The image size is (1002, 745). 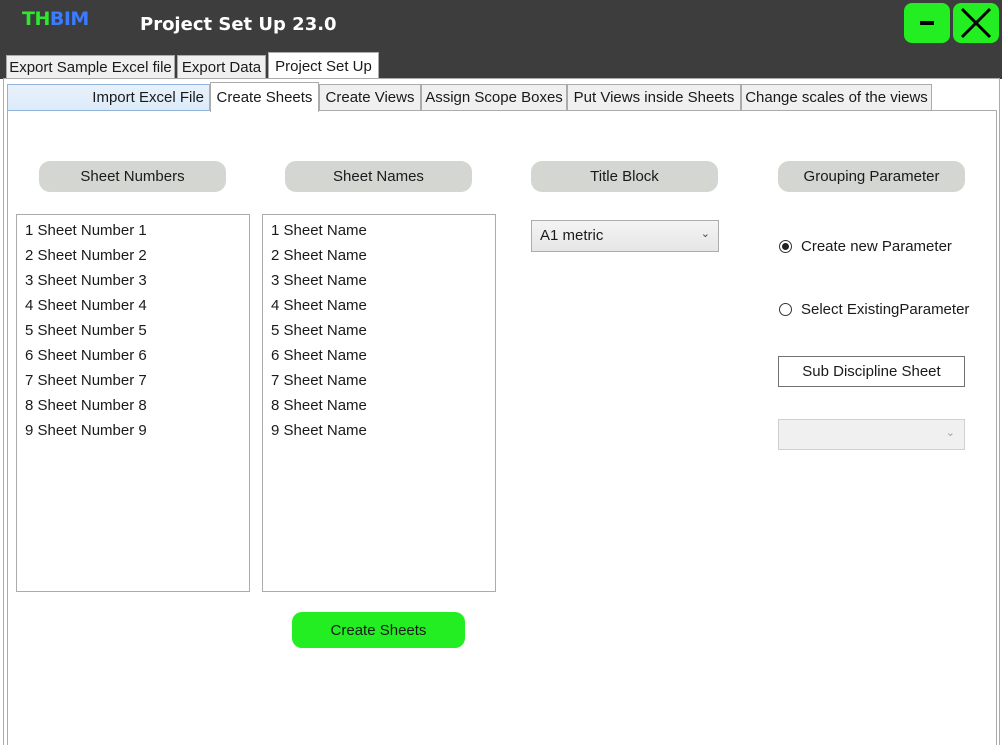 What do you see at coordinates (379, 433) in the screenshot?
I see `list-item: 9 Sheet Name` at bounding box center [379, 433].